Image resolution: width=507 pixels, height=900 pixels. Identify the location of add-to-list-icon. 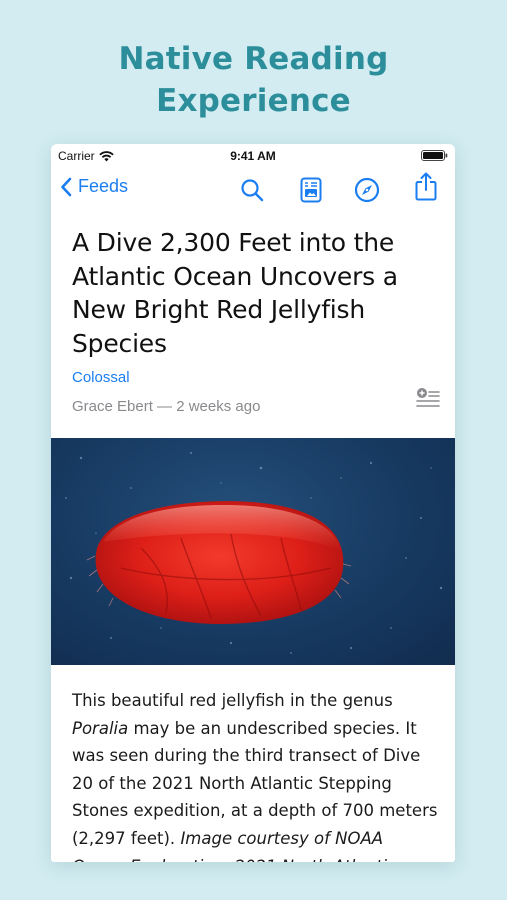
(428, 399).